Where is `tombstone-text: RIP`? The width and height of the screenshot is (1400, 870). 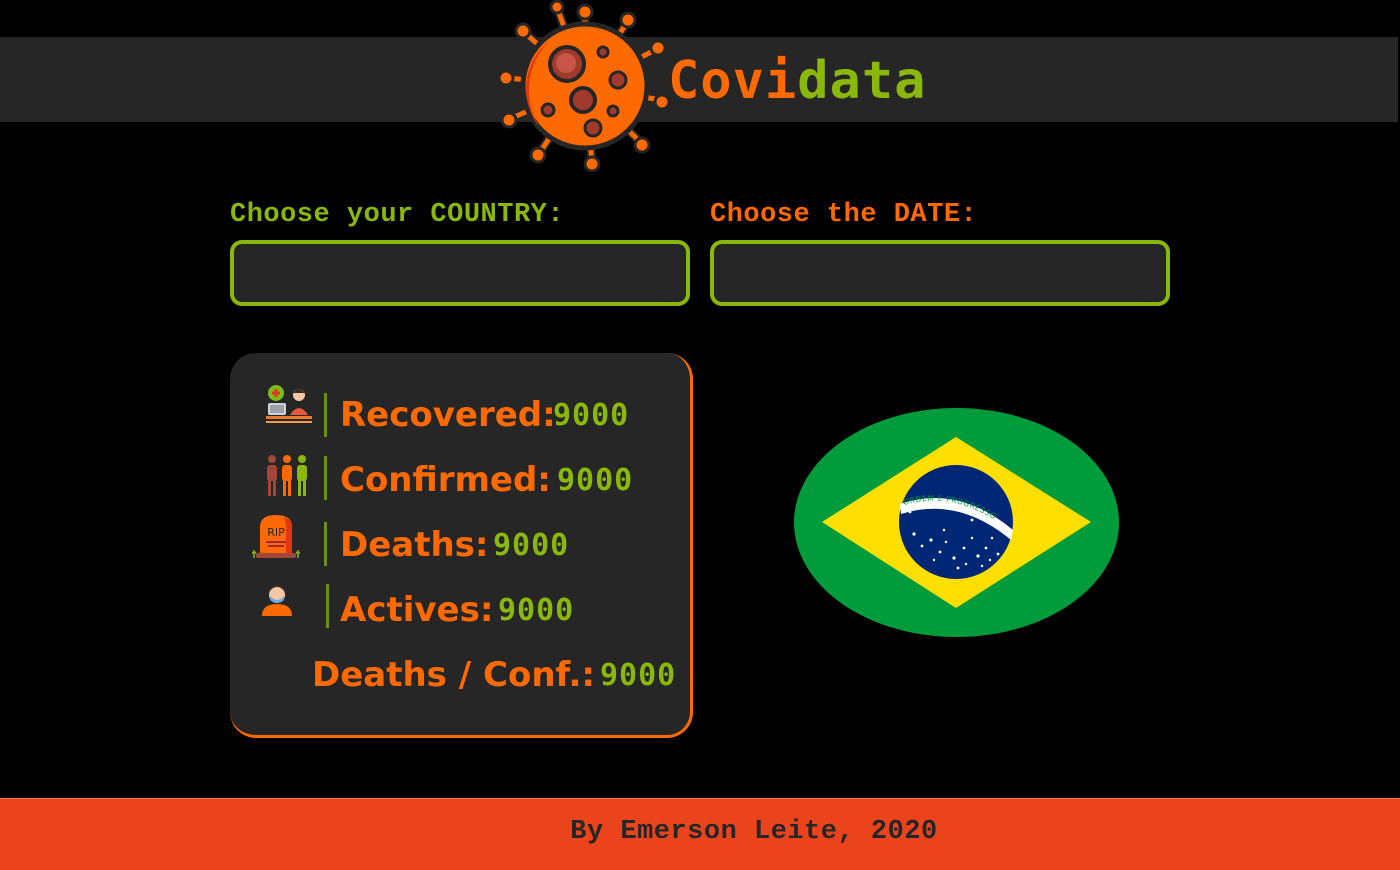
tombstone-text: RIP is located at coordinates (276, 532).